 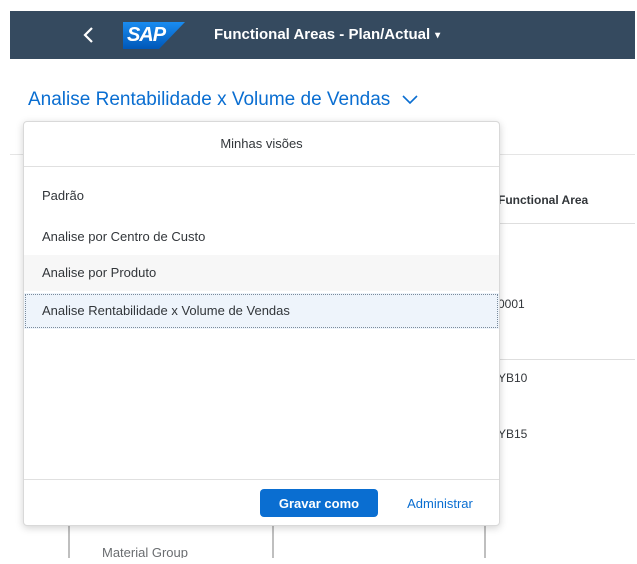 I want to click on table-cell: YB15, so click(x=513, y=434).